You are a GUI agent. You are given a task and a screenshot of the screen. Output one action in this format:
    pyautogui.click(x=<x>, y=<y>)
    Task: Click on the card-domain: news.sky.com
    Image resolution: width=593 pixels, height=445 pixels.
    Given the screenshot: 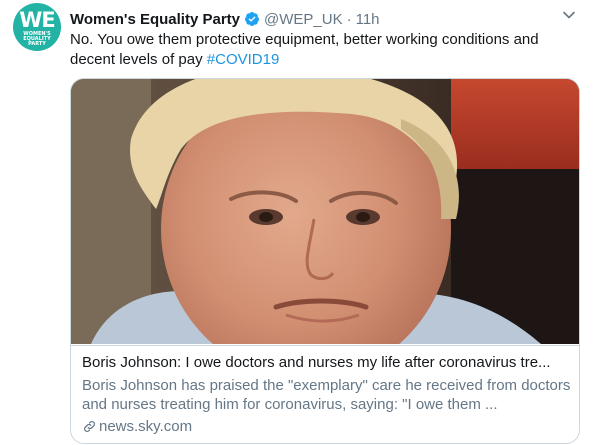 What is the action you would take?
    pyautogui.click(x=137, y=426)
    